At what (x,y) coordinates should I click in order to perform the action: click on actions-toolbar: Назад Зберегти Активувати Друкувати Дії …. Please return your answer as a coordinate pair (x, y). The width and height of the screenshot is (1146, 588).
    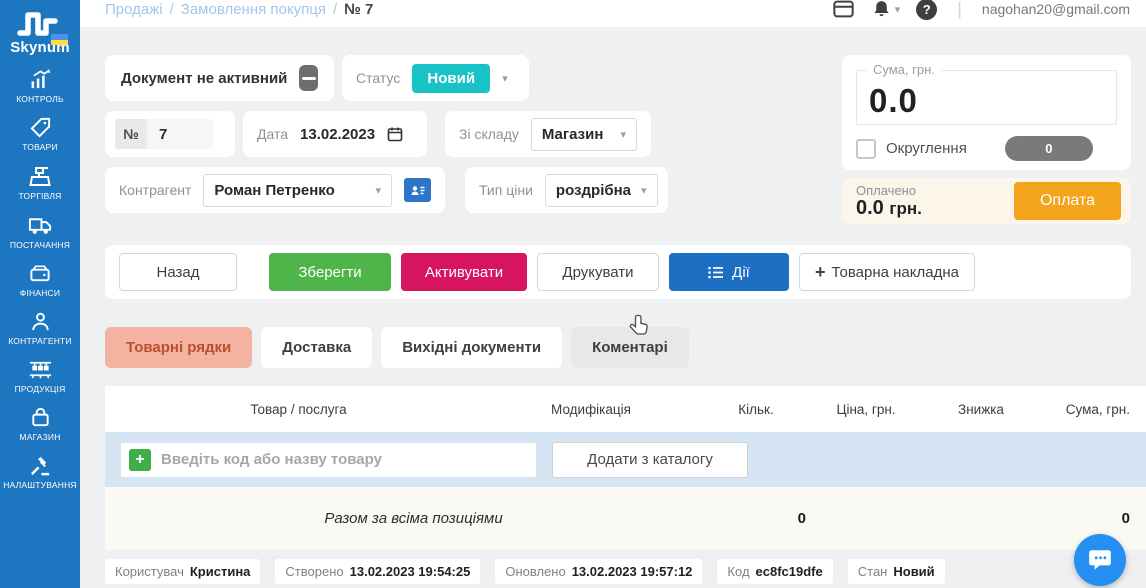
    Looking at the image, I should click on (618, 272).